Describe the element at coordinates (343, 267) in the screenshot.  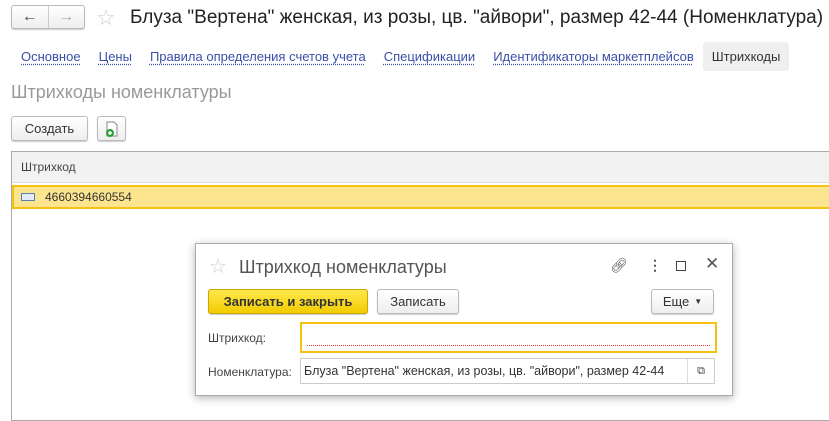
I see `dialog-title: Штрихкод номенклатуры` at that location.